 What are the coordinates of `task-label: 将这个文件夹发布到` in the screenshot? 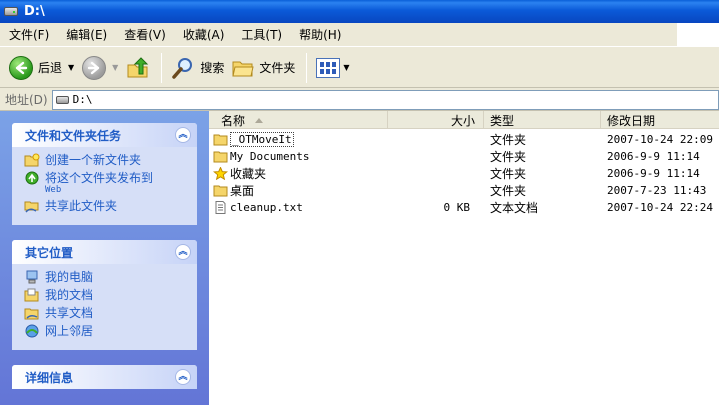 It's located at (99, 178).